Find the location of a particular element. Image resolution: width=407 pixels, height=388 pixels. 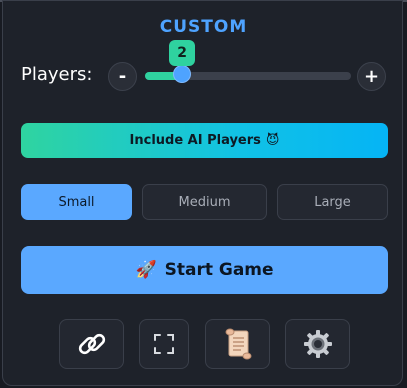

include-ai-players-button: Include AI Players 😈 is located at coordinates (204, 140).